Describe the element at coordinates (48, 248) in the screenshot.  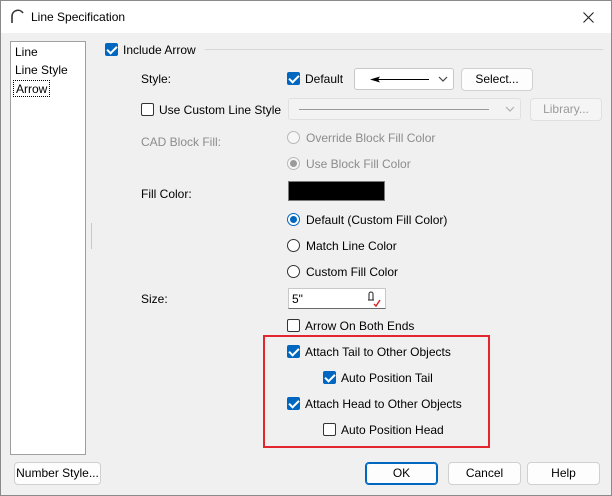
I see `category-list: Line Line Style Arrow` at that location.